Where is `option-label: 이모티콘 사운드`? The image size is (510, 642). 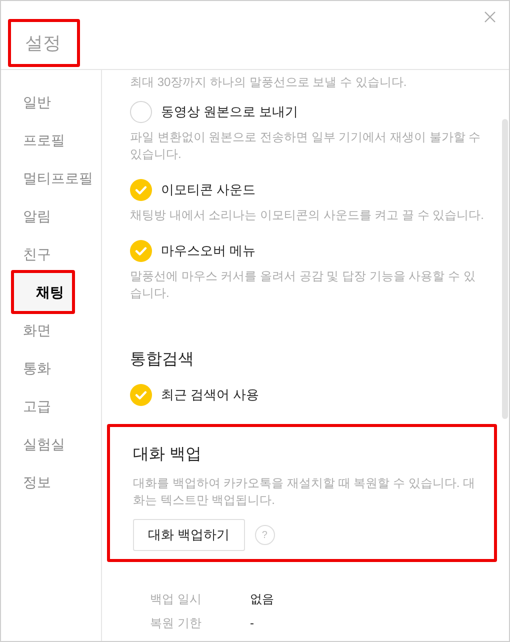
option-label: 이모티콘 사운드 is located at coordinates (208, 190).